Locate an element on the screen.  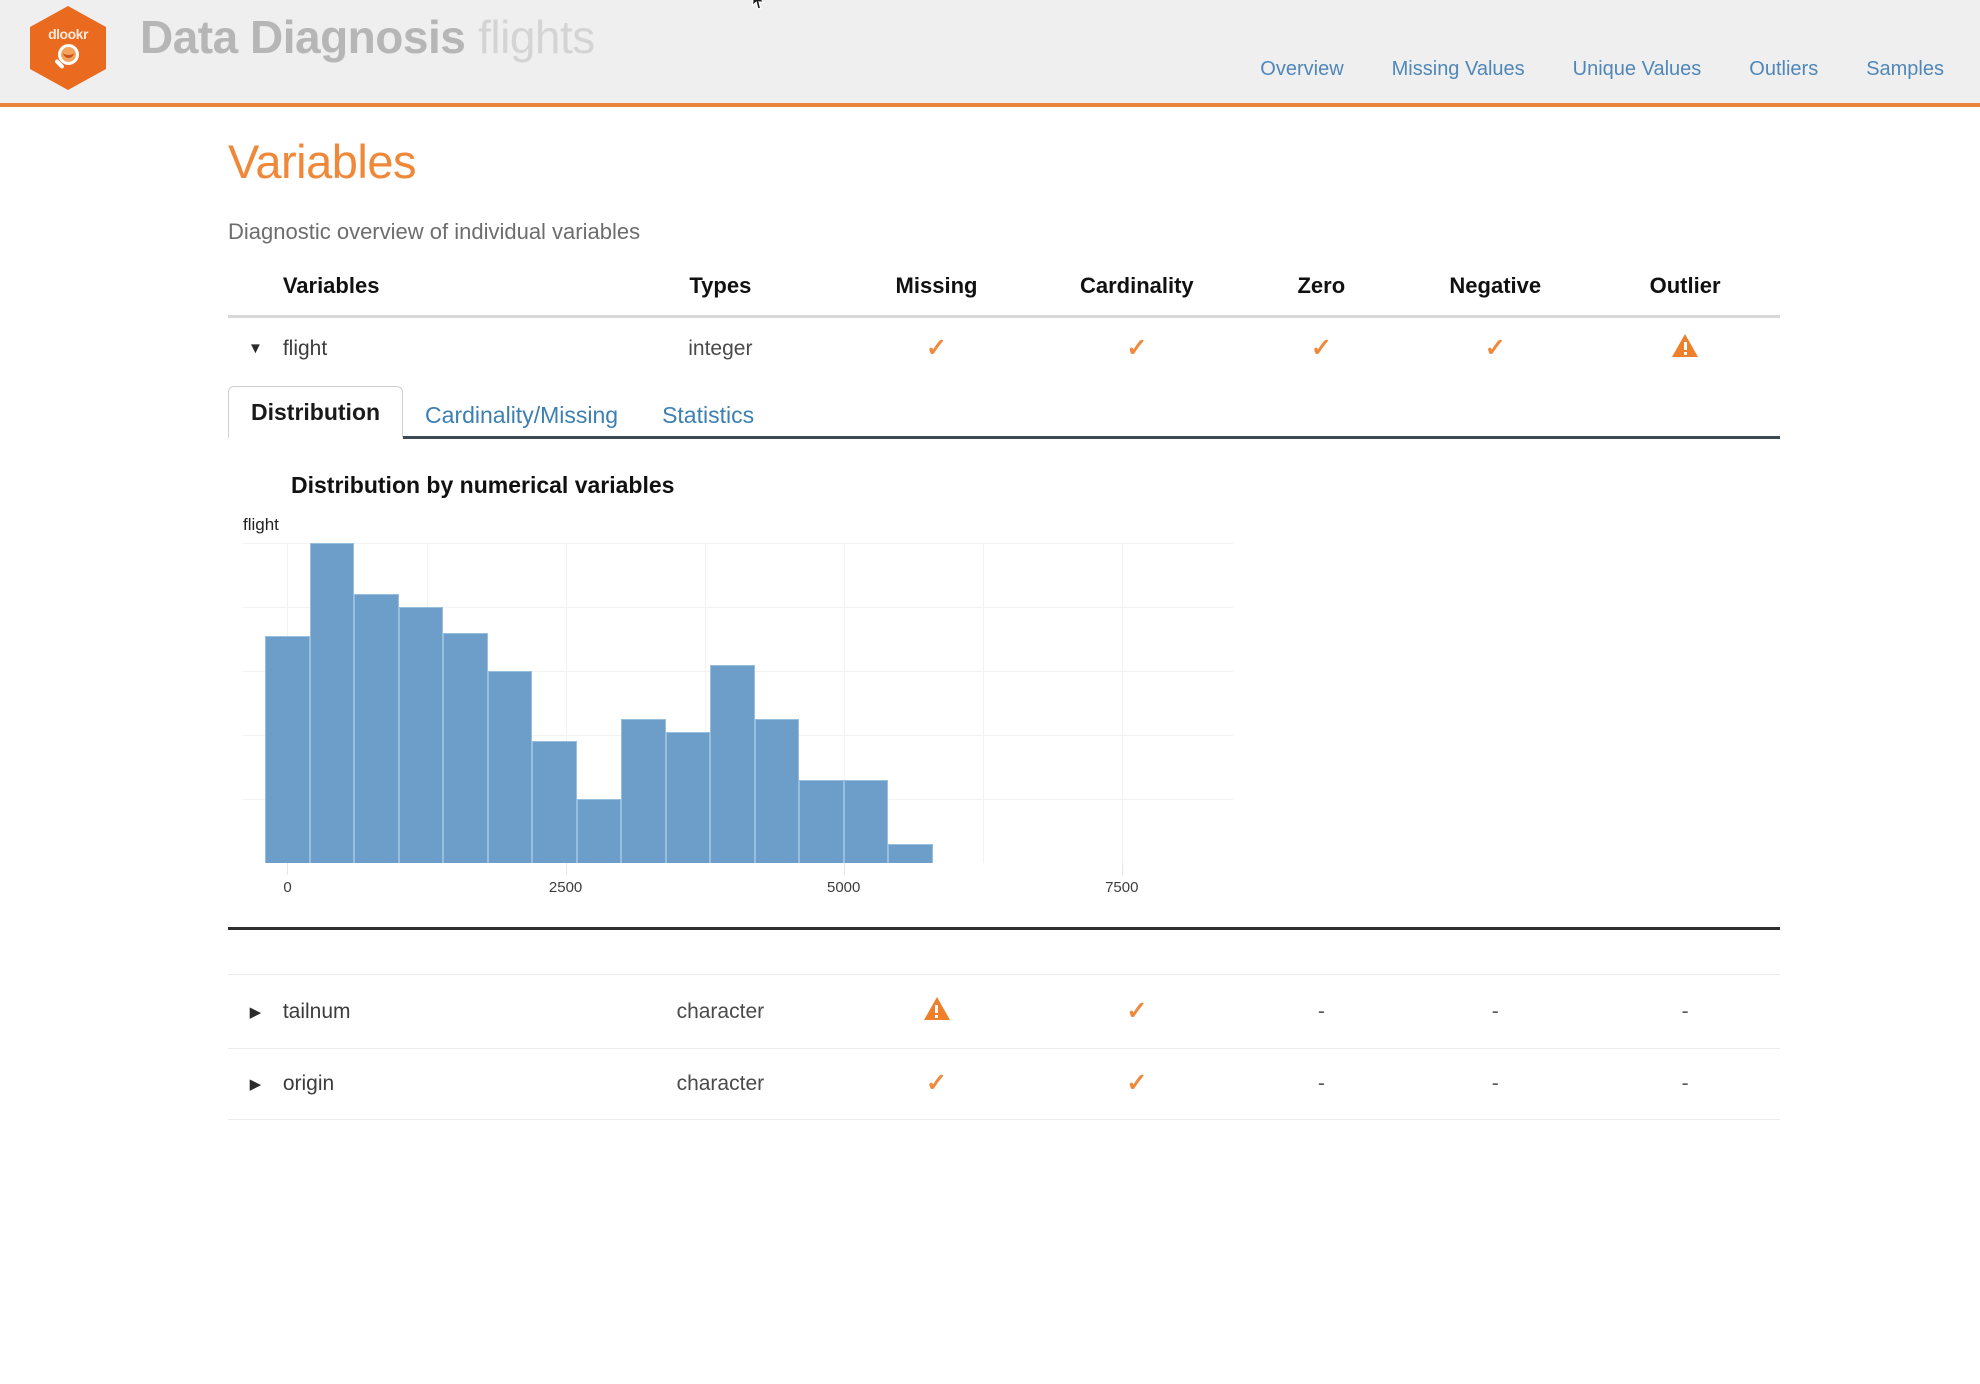
x-axis-tick-label: 0 is located at coordinates (287, 887).